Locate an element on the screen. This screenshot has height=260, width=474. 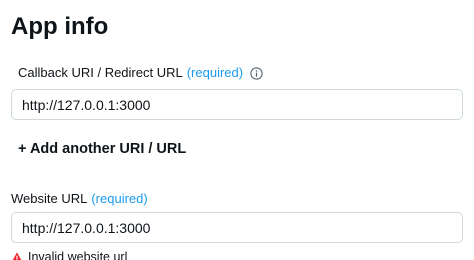
website-url-label: Website URL (required) is located at coordinates (79, 199).